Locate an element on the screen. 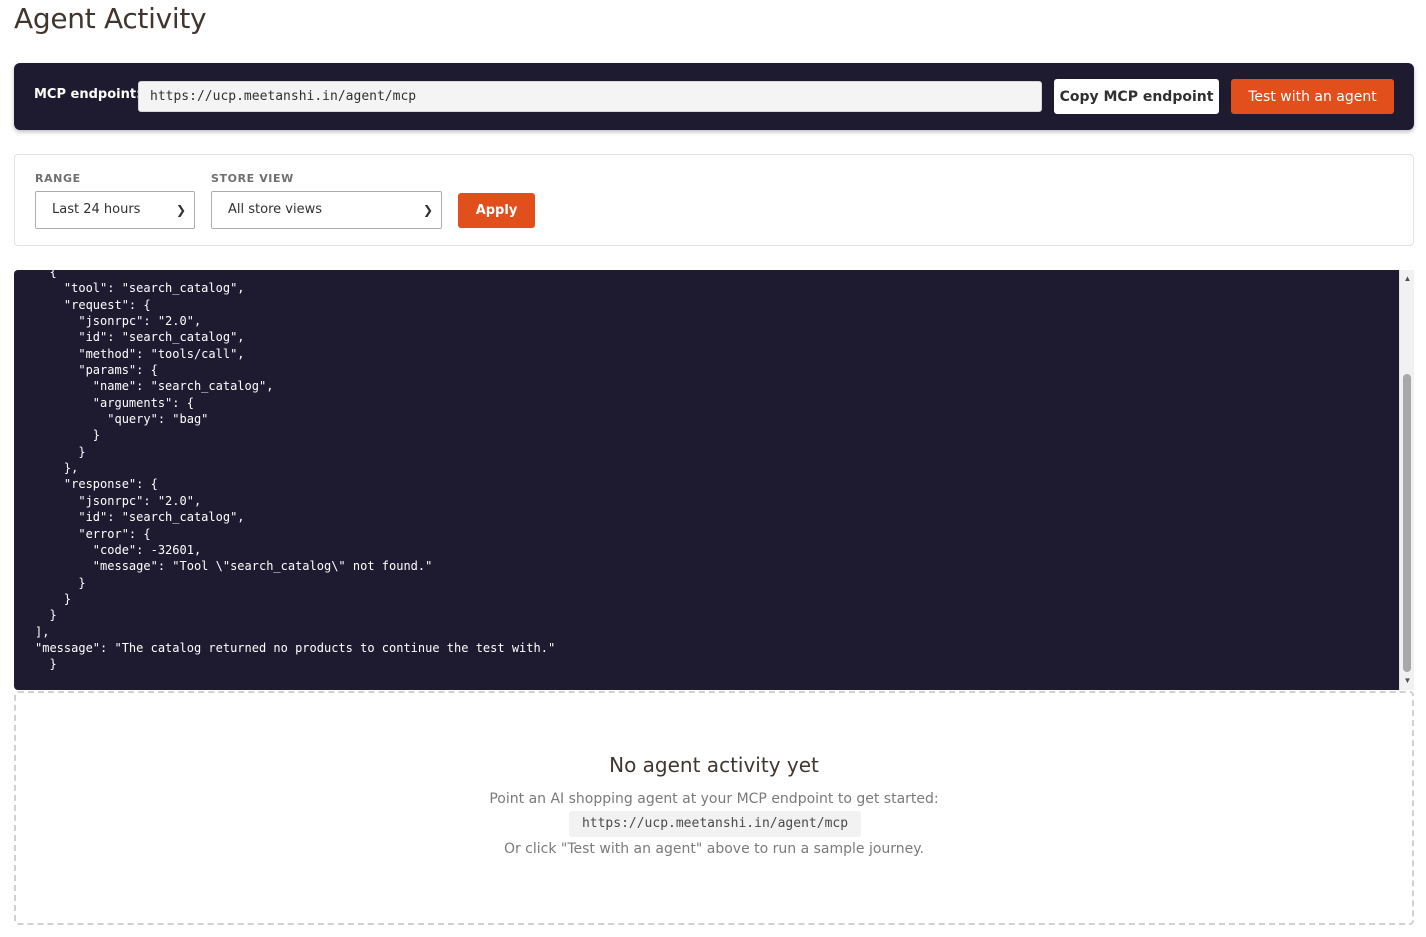 The width and height of the screenshot is (1426, 937). page-title: Agent Activity is located at coordinates (110, 18).